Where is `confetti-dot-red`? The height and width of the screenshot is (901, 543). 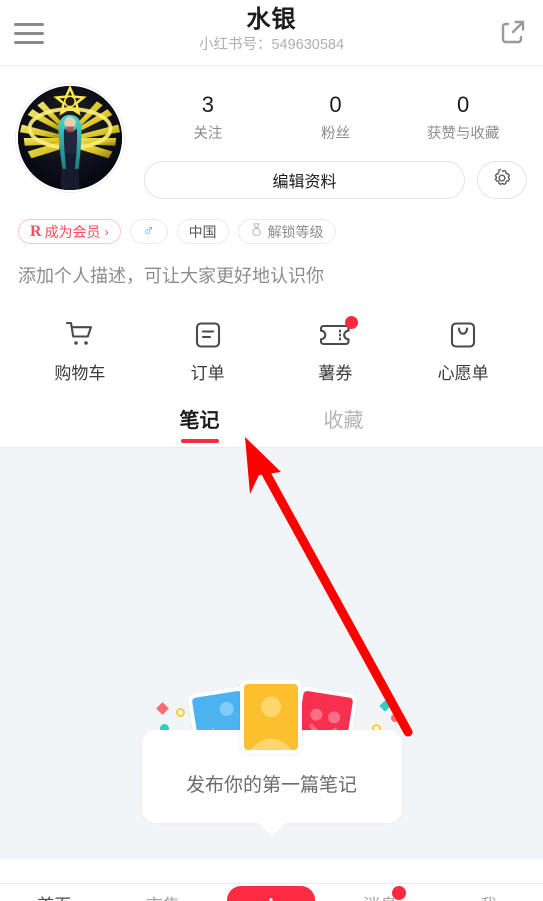
confetti-dot-red is located at coordinates (395, 718).